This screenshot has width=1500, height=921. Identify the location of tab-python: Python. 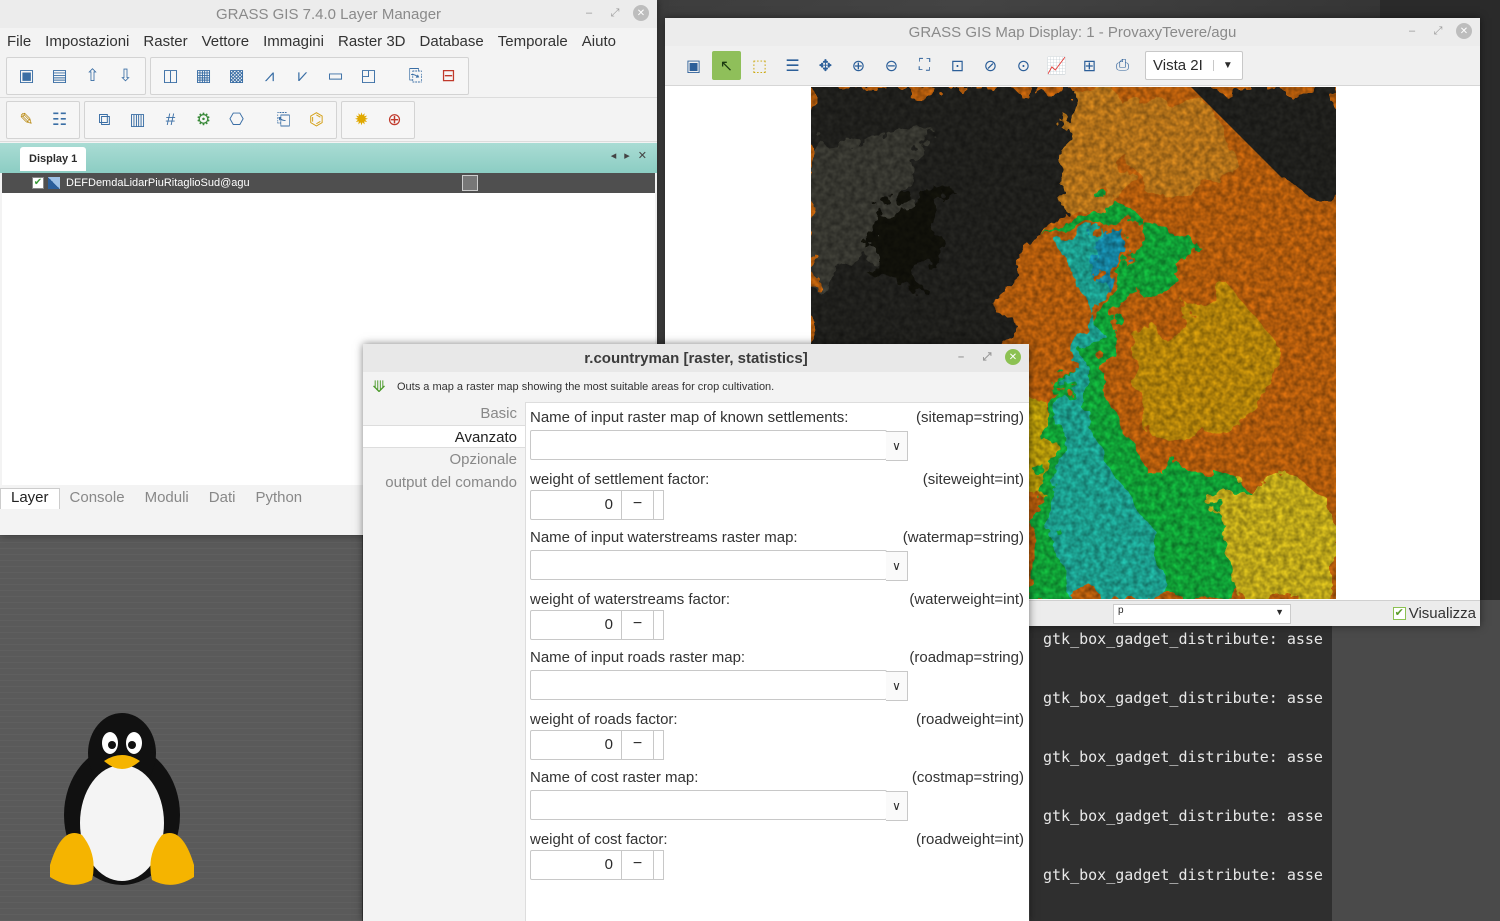
(278, 499).